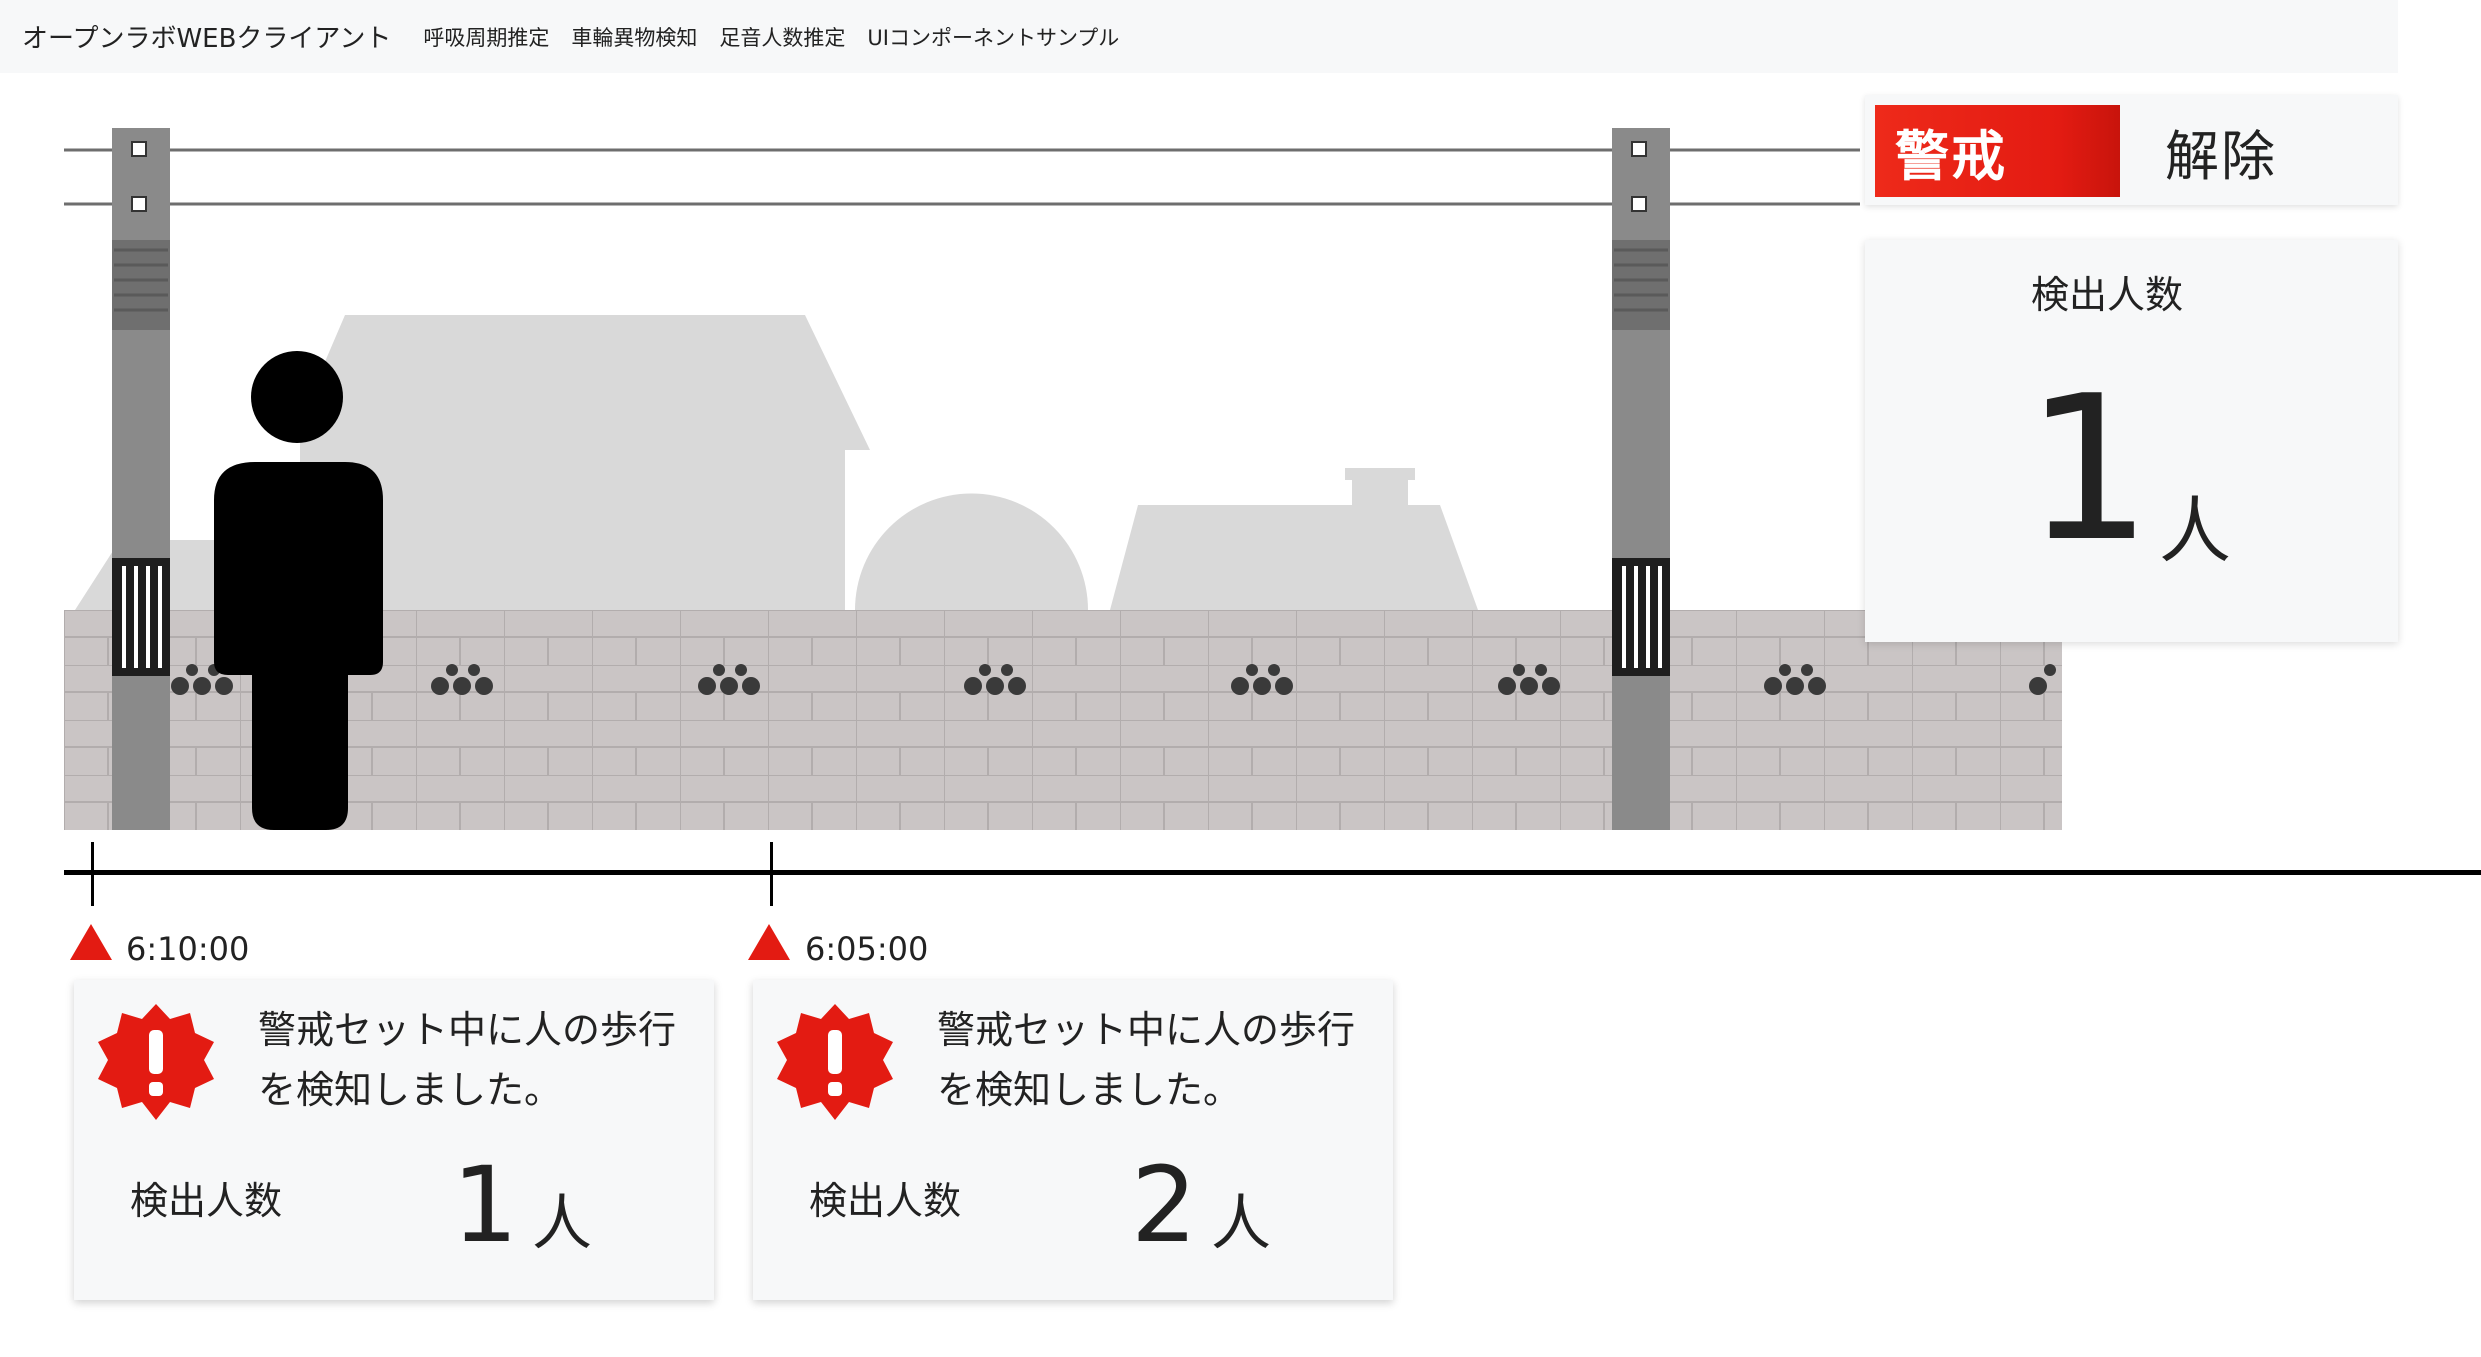  I want to click on nav-menu: 呼吸周期推定 車輪異物検知 足音人数推定 UIコンポーネントサンプル, so click(782, 37).